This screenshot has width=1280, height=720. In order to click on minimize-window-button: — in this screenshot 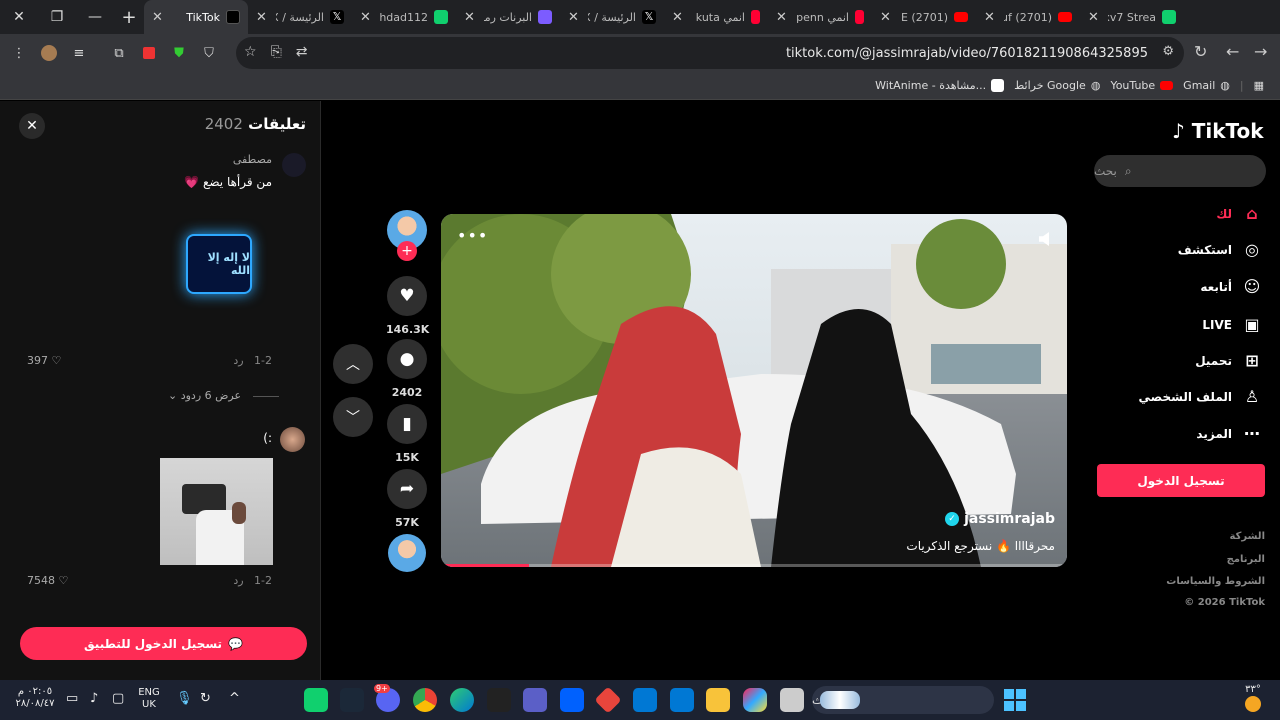, I will do `click(95, 17)`.